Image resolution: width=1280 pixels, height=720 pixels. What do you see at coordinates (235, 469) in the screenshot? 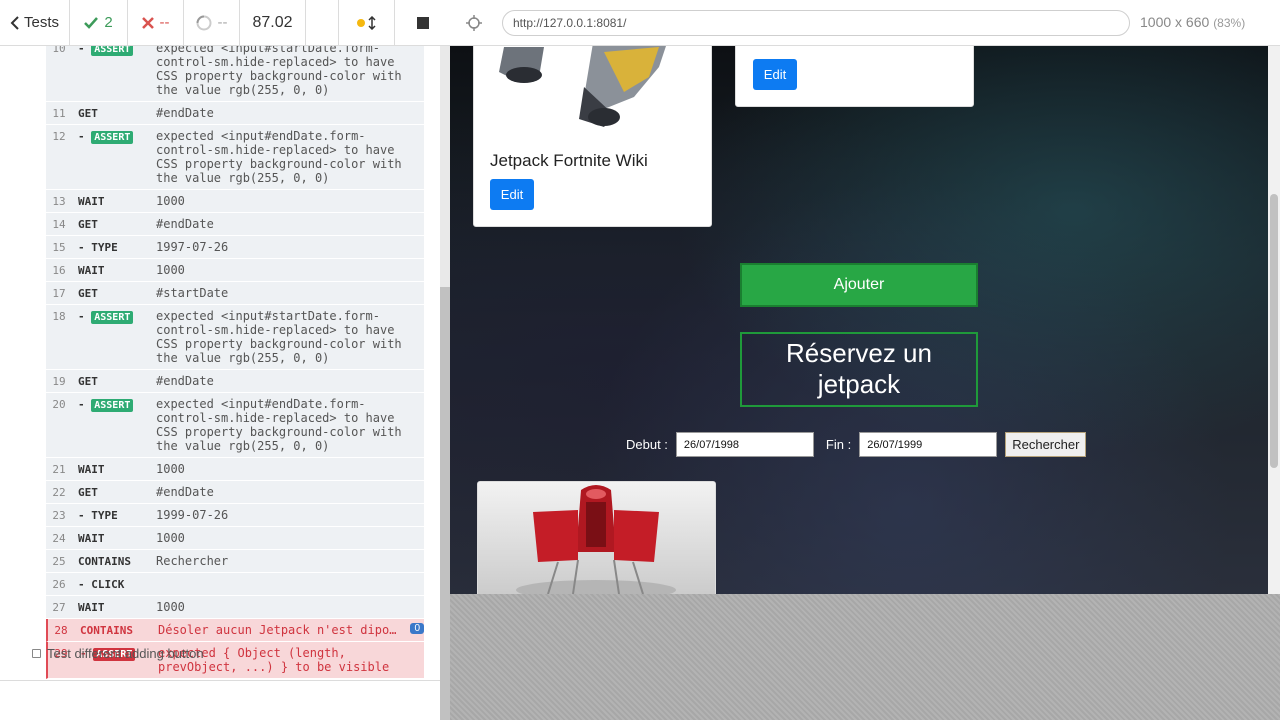
I see `command-row: 21 WAIT 1000` at bounding box center [235, 469].